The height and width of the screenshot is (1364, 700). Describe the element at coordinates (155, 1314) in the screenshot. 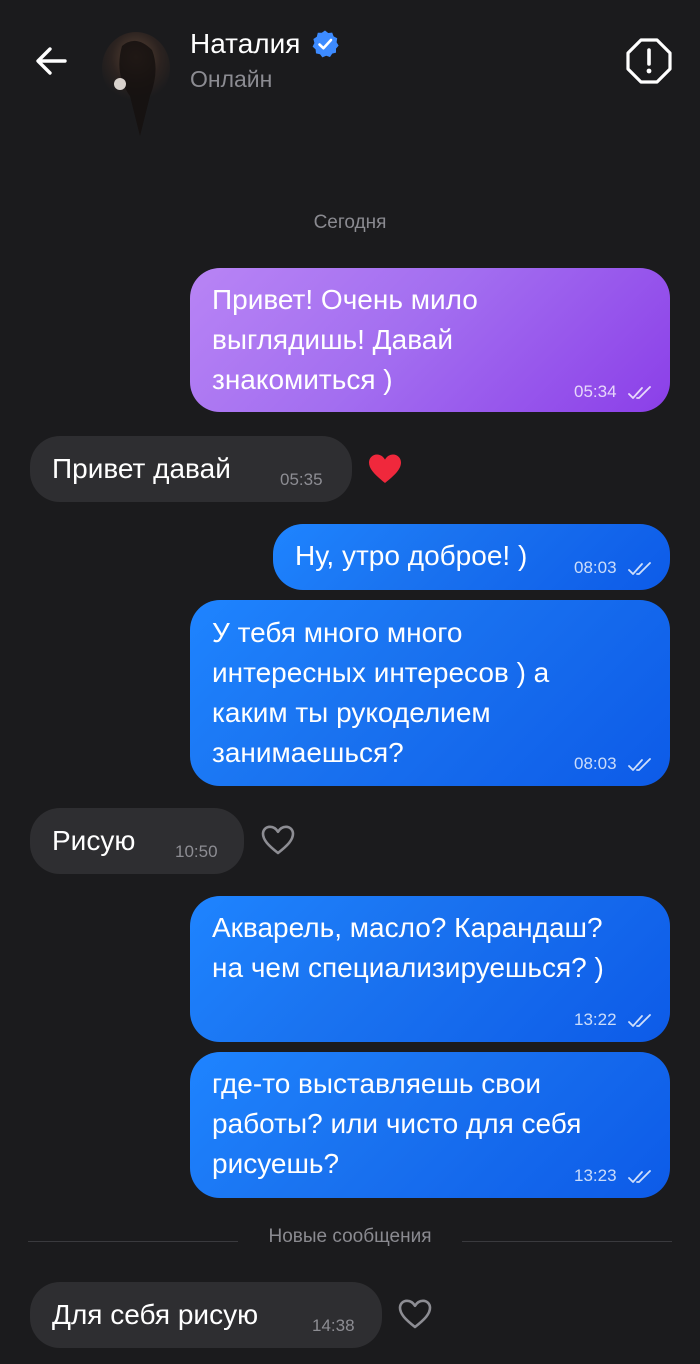

I see `message-line: Для себя рисую` at that location.